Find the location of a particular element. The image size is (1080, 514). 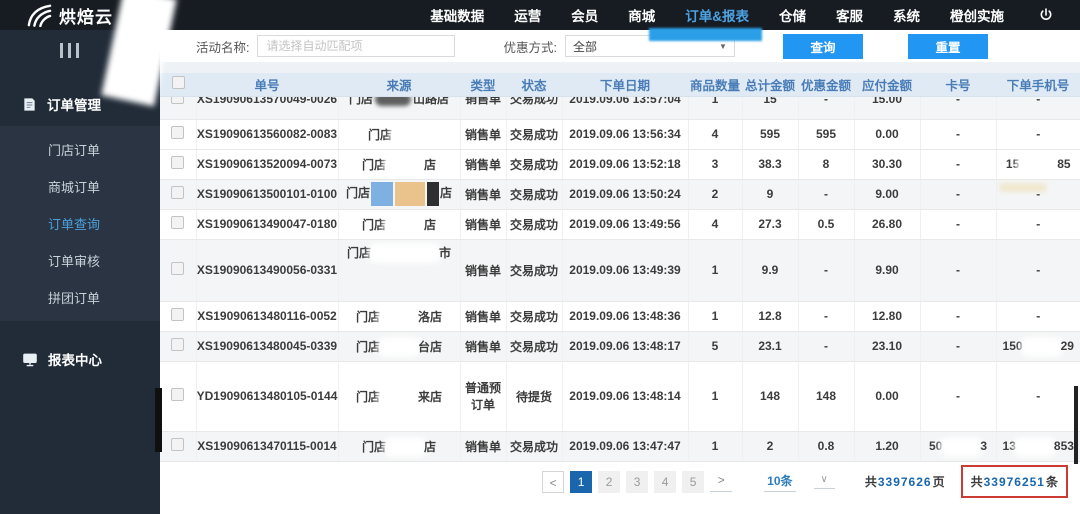

redaction-block is located at coordinates (705, 34).